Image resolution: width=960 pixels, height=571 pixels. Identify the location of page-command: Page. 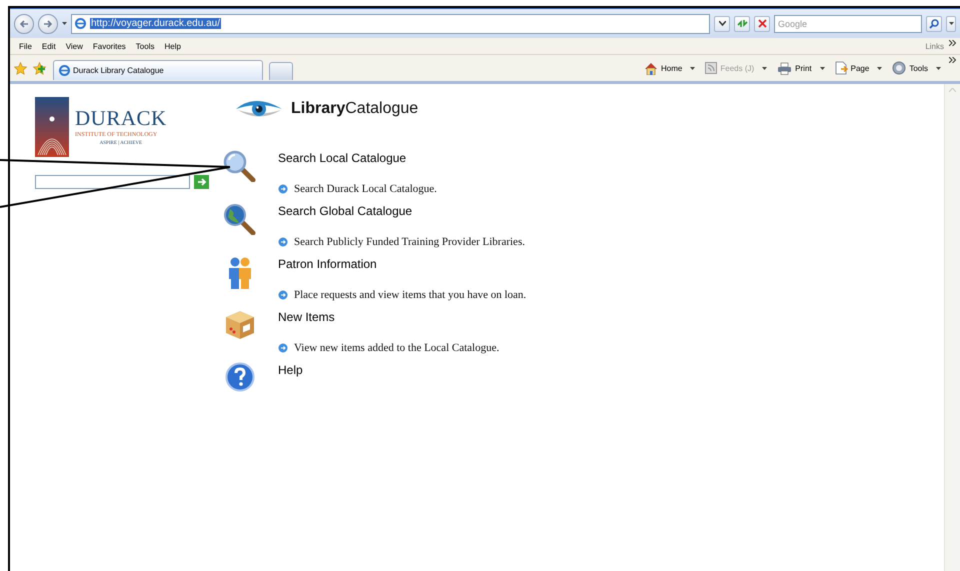
(858, 68).